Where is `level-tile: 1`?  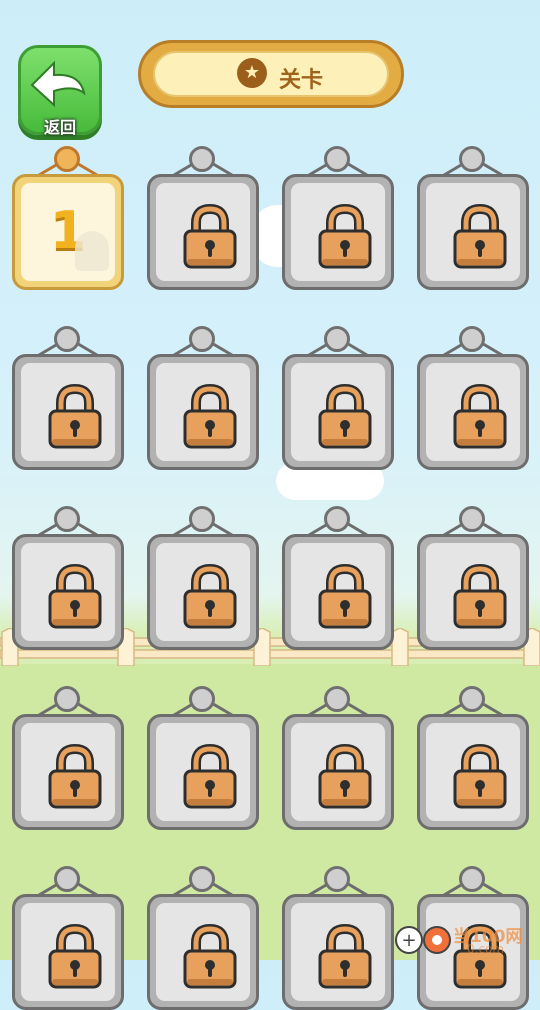 level-tile: 1 is located at coordinates (68, 218).